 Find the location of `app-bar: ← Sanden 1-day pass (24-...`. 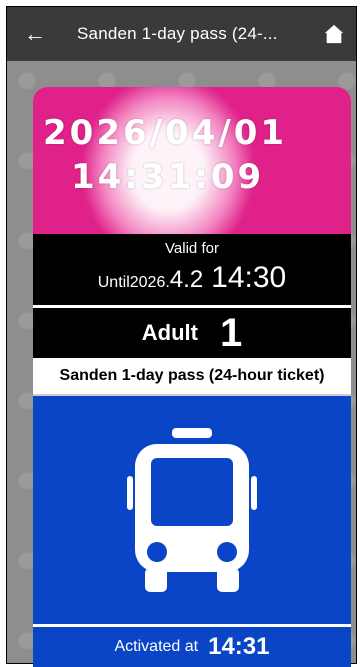

app-bar: ← Sanden 1-day pass (24-... is located at coordinates (181, 34).